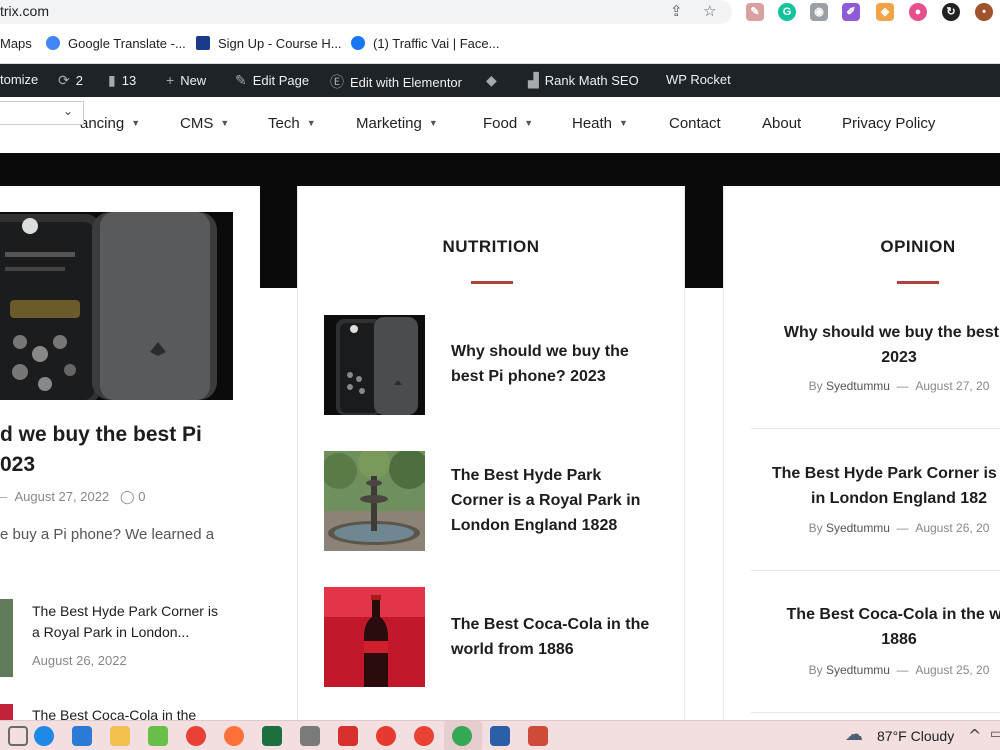 Image resolution: width=1000 pixels, height=750 pixels. Describe the element at coordinates (42, 113) in the screenshot. I see `language-select: ⌄` at that location.